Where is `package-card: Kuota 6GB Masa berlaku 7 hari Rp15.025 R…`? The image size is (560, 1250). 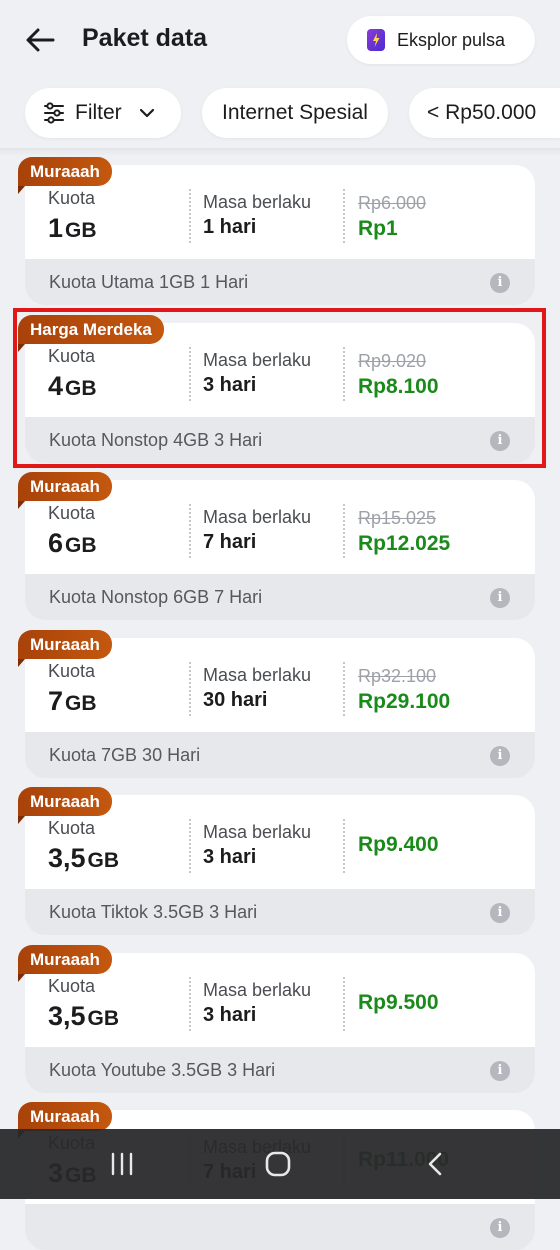
package-card: Kuota 6GB Masa berlaku 7 hari Rp15.025 R… is located at coordinates (280, 550).